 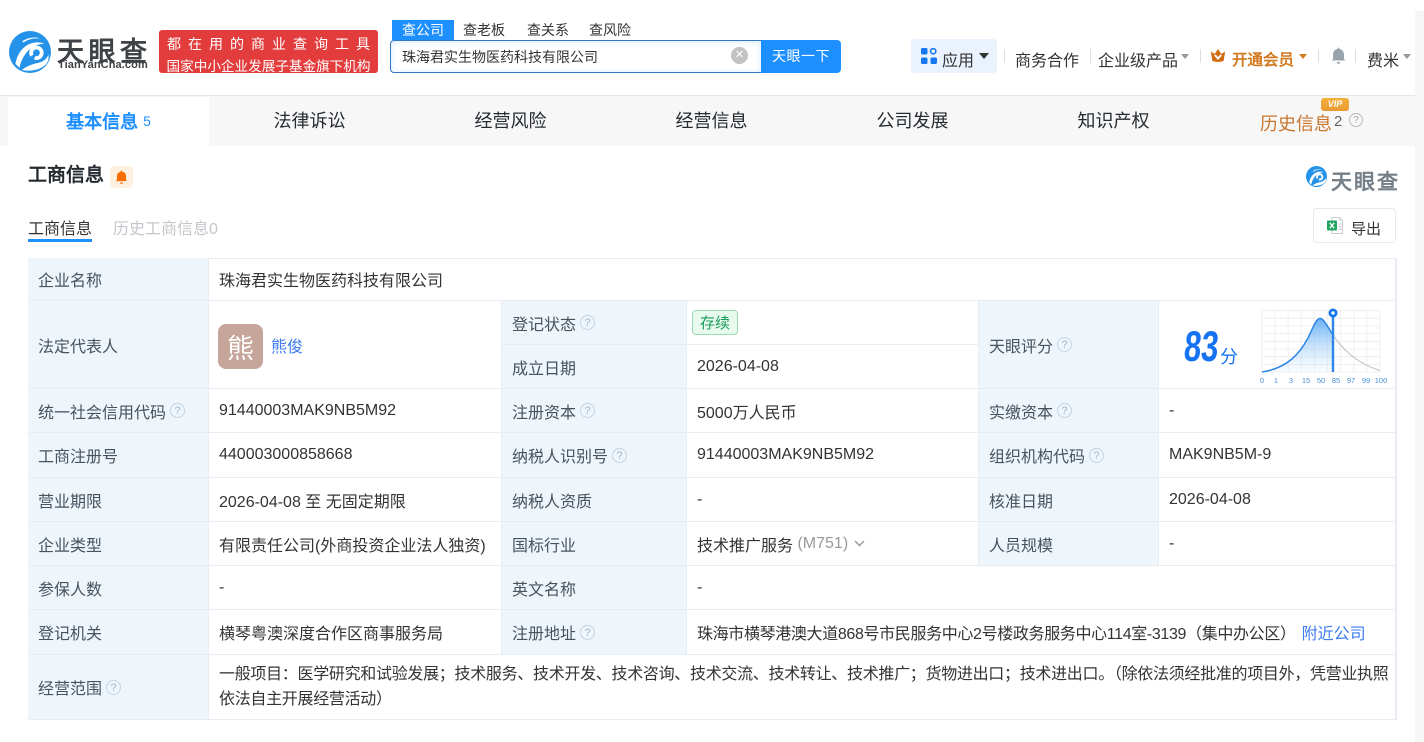 What do you see at coordinates (1276, 380) in the screenshot?
I see `svg-text: 1` at bounding box center [1276, 380].